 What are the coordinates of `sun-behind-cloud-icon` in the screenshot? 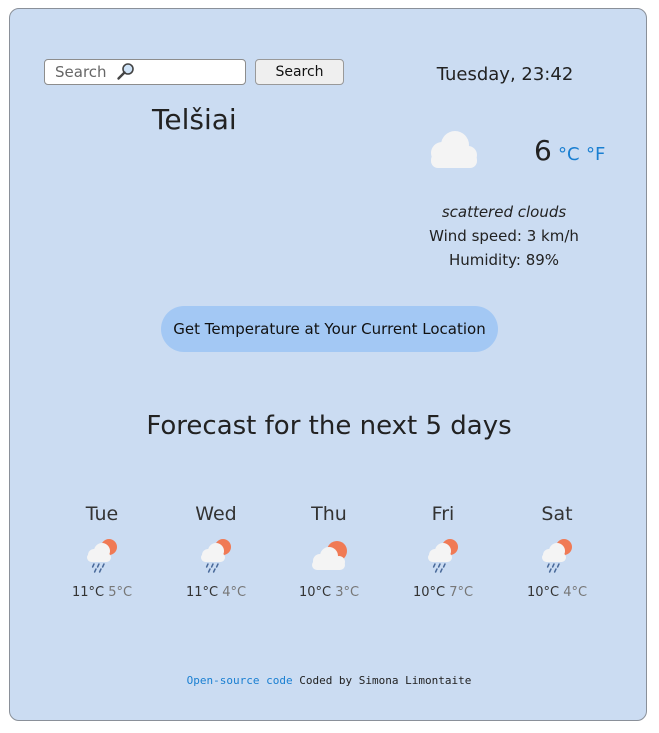 It's located at (329, 555).